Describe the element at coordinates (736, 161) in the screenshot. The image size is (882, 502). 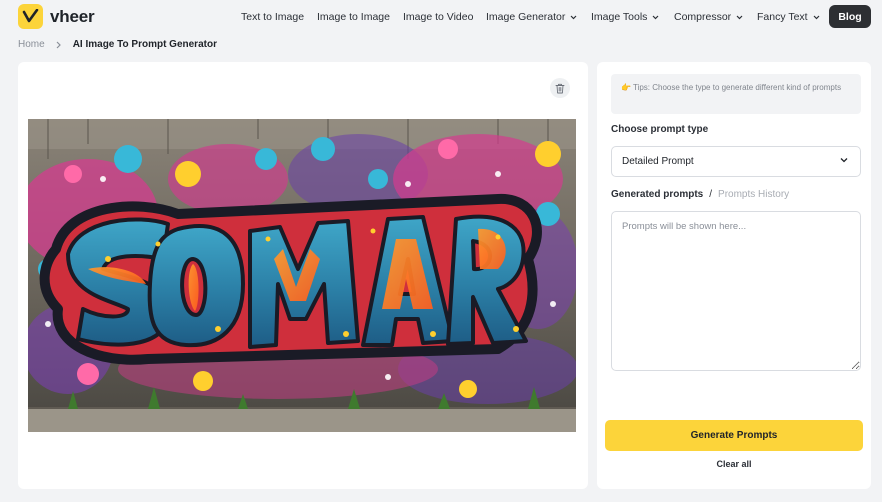
I see `prompt-type-select: Detailed Prompt` at that location.